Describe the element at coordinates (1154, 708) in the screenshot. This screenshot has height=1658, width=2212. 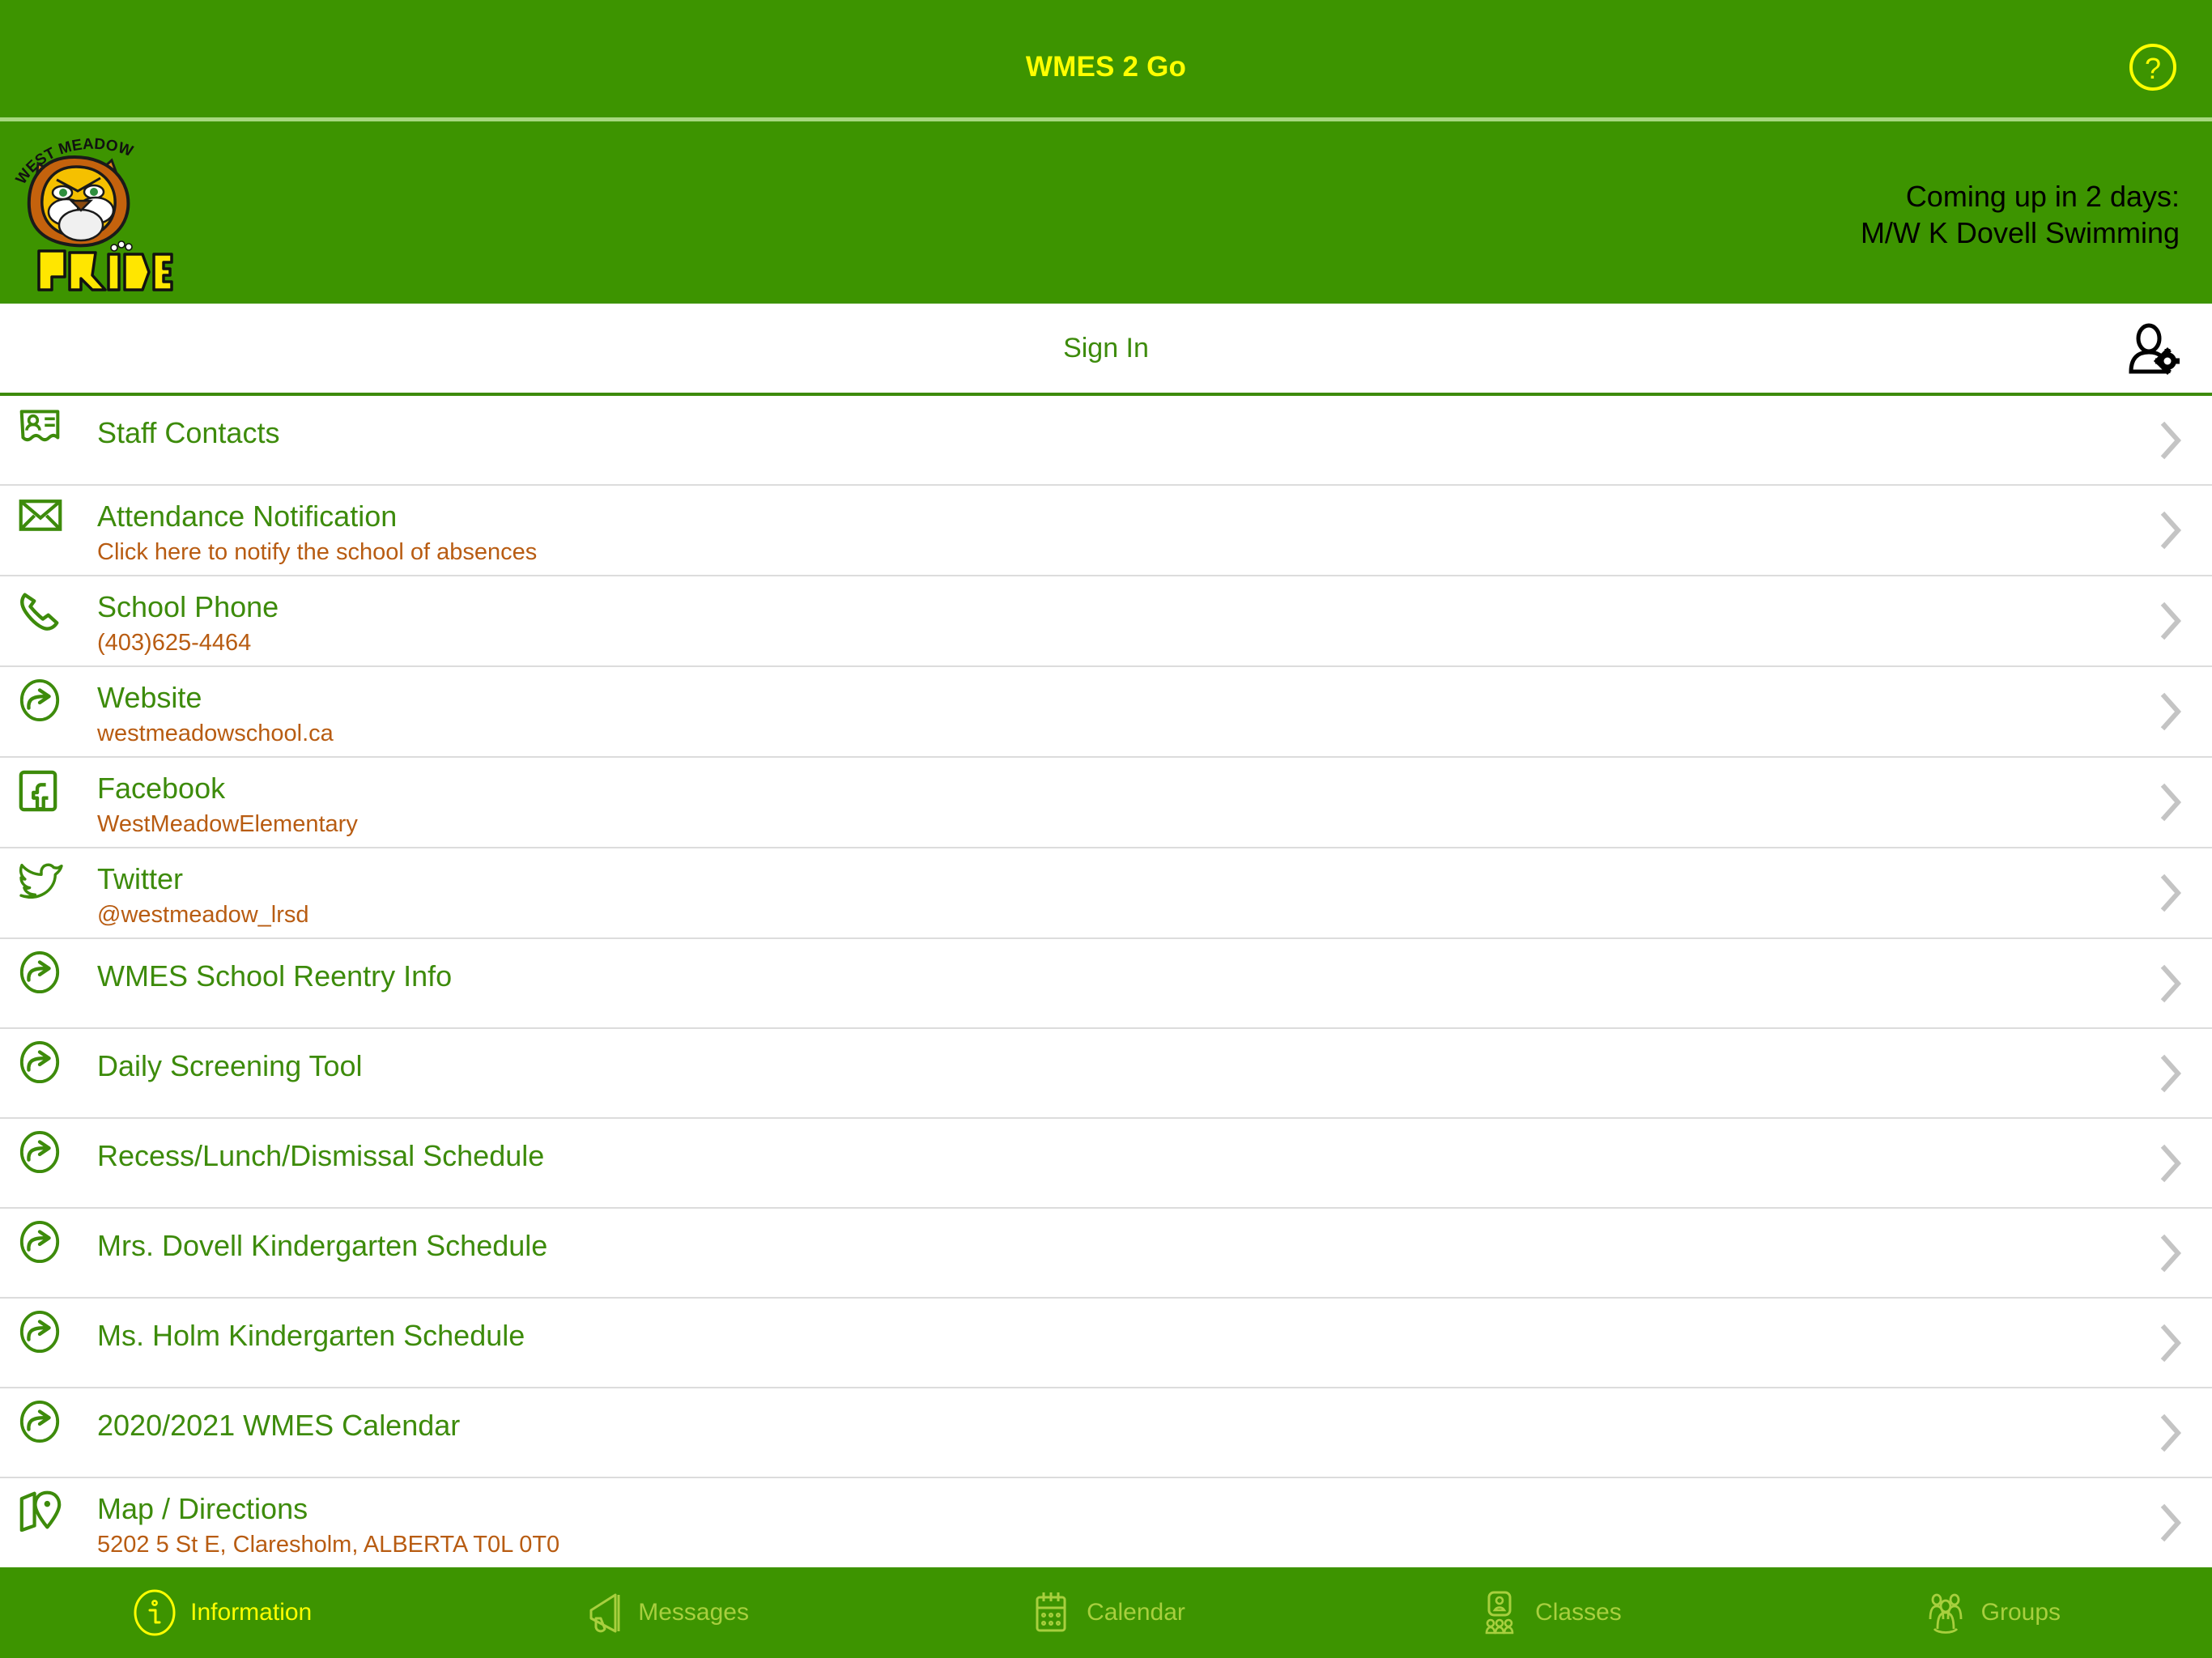
I see `row-text: Website westmeadowschool.ca` at that location.